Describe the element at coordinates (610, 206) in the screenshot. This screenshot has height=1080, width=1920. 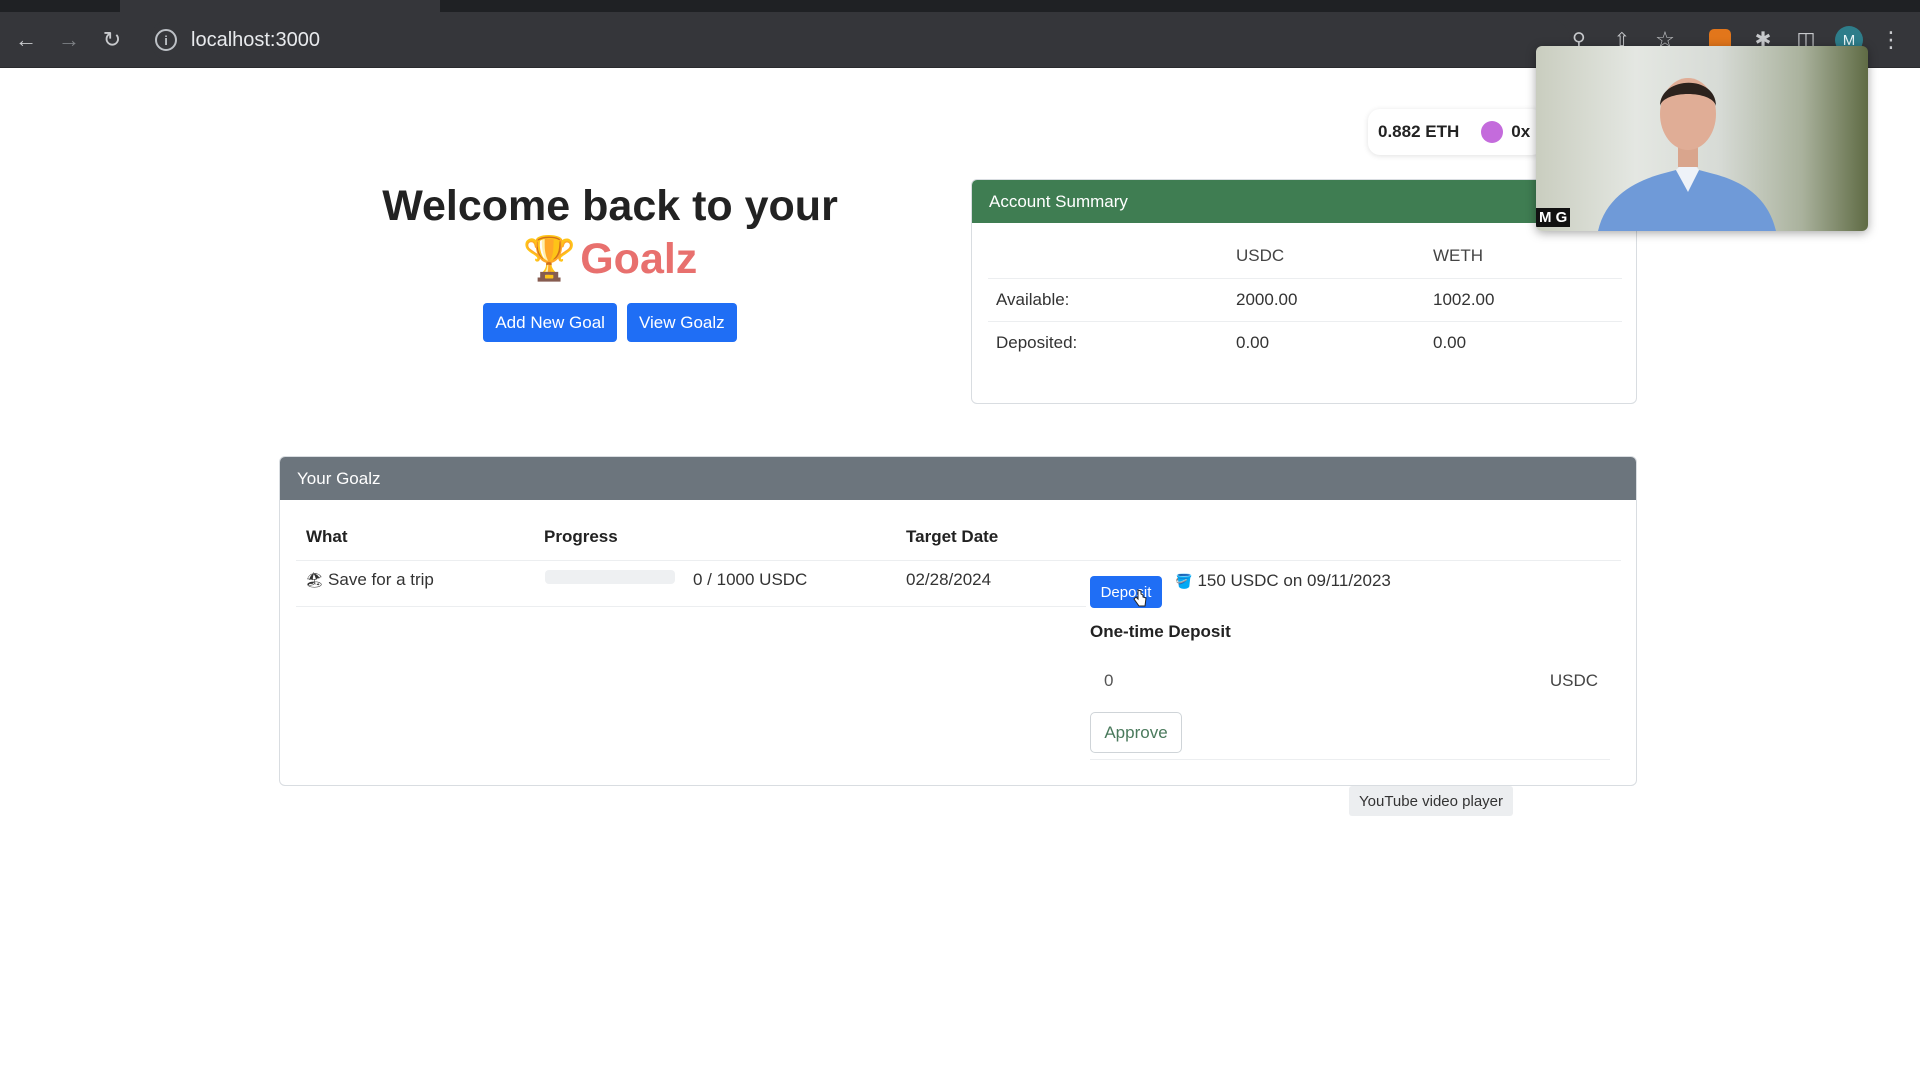
I see `welcome-heading: Welcome back to your` at that location.